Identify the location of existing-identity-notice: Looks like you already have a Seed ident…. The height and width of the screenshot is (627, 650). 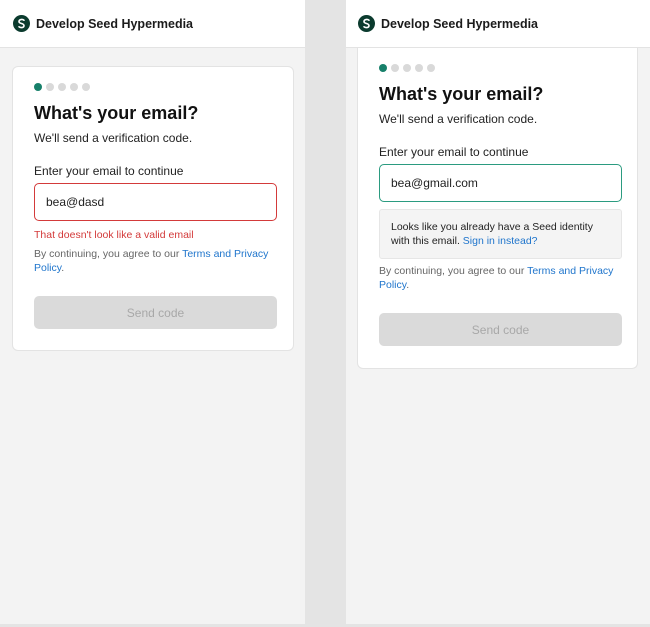
(500, 234).